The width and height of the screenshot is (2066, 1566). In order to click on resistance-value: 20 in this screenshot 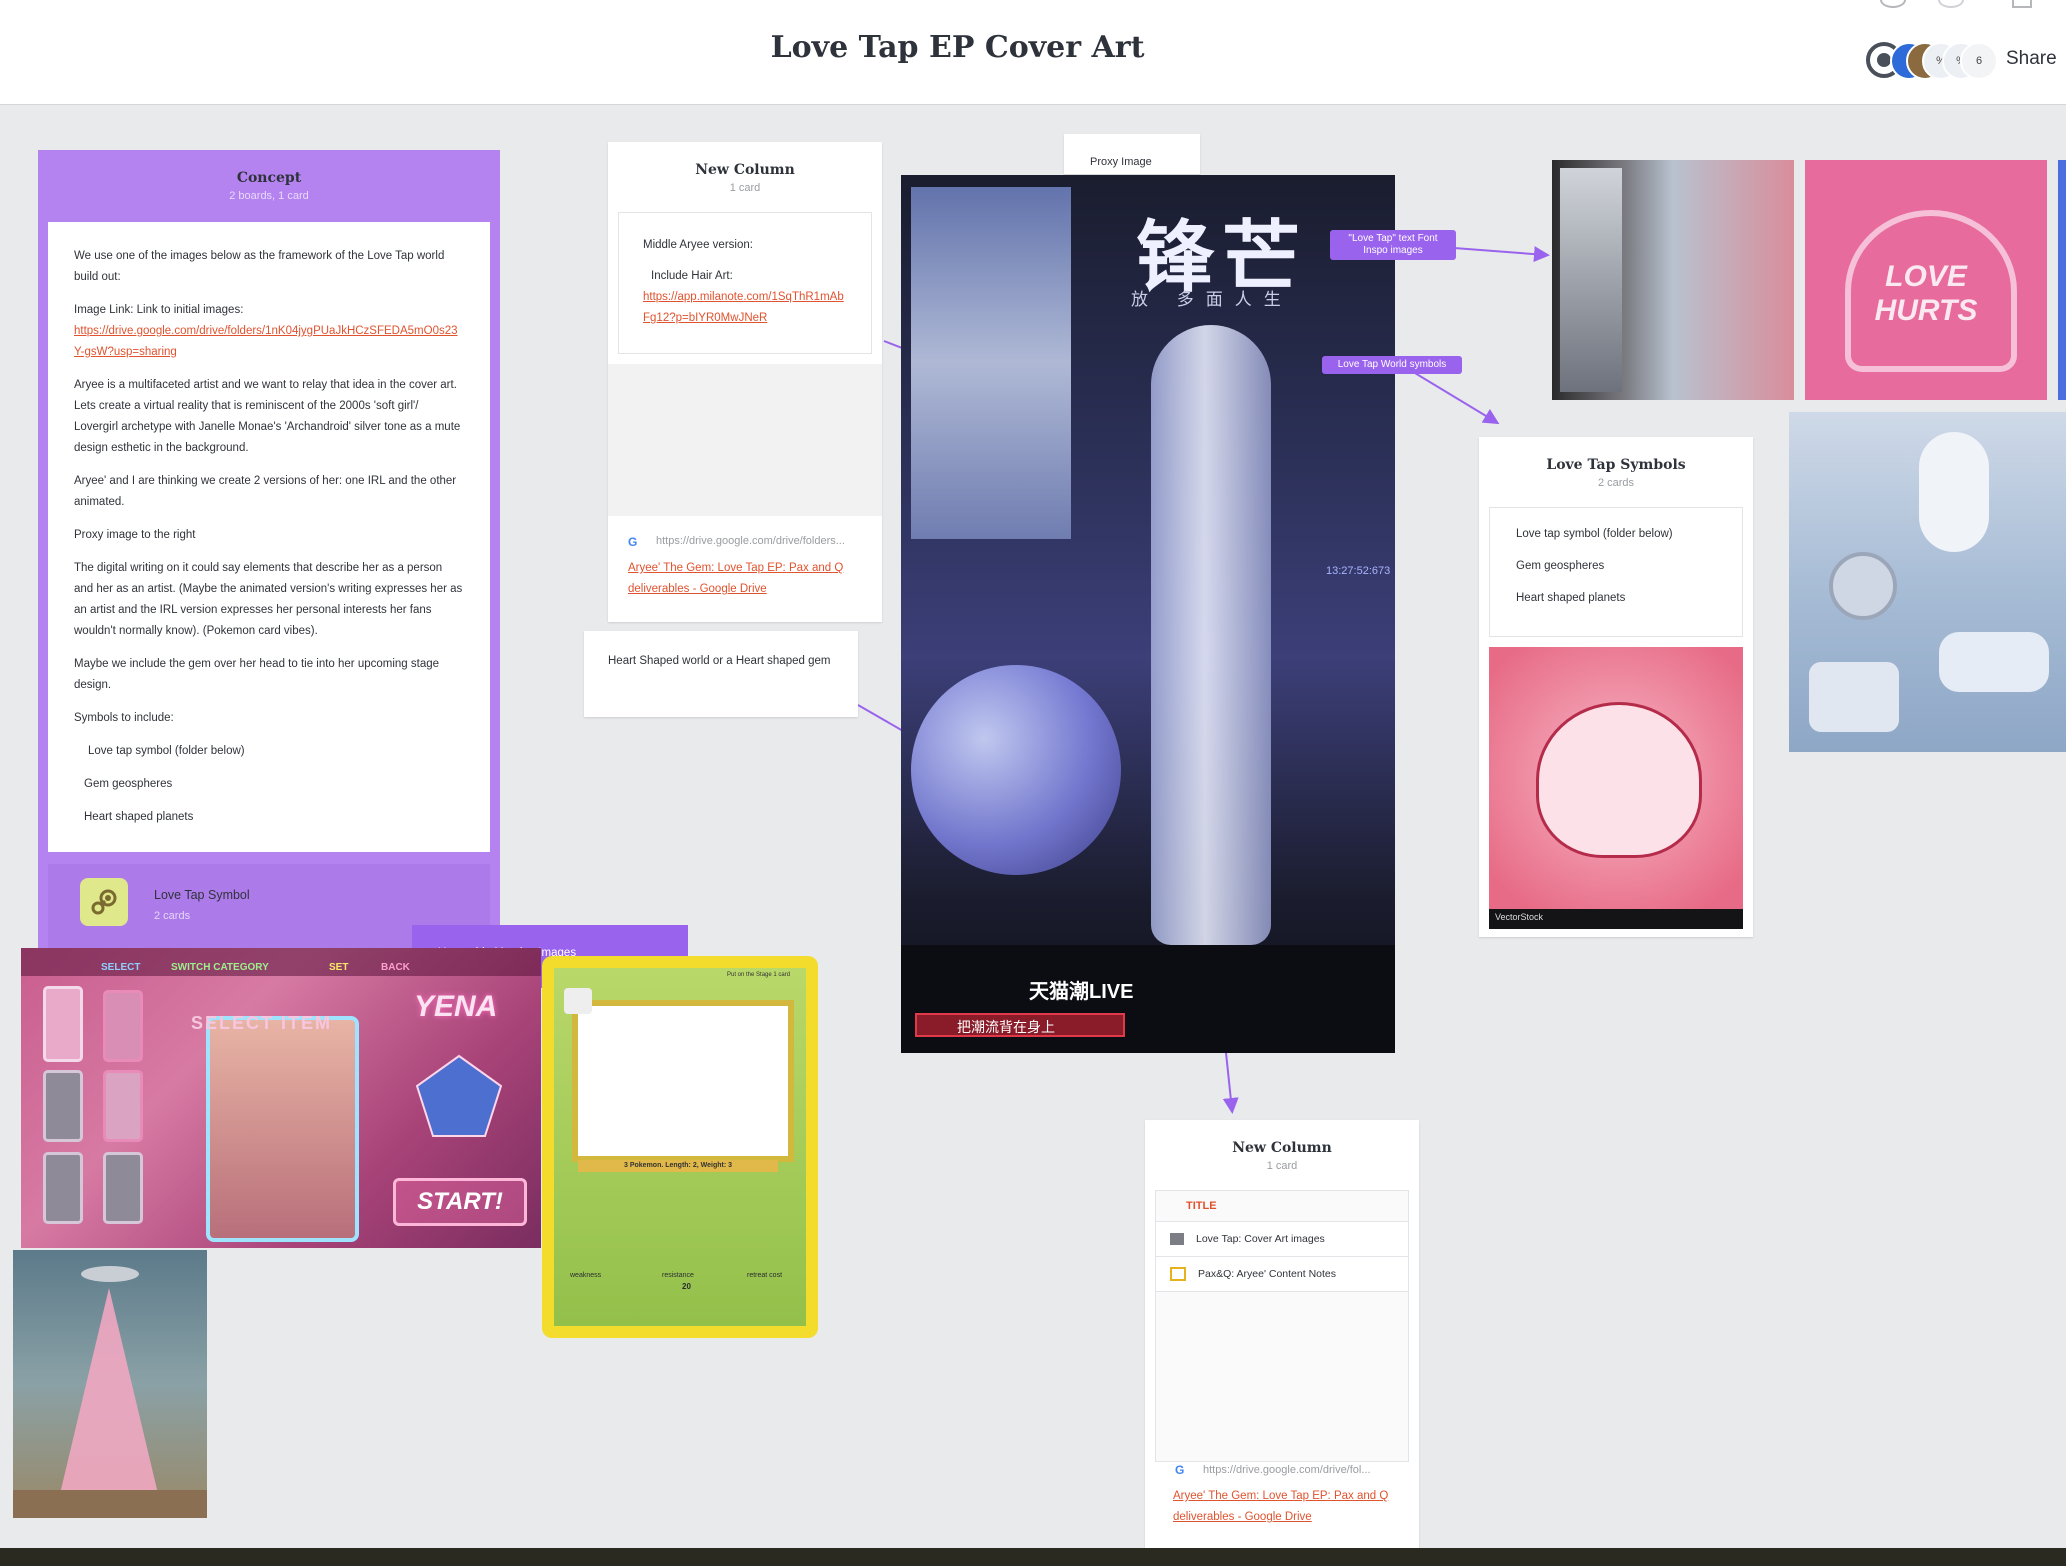, I will do `click(686, 1286)`.